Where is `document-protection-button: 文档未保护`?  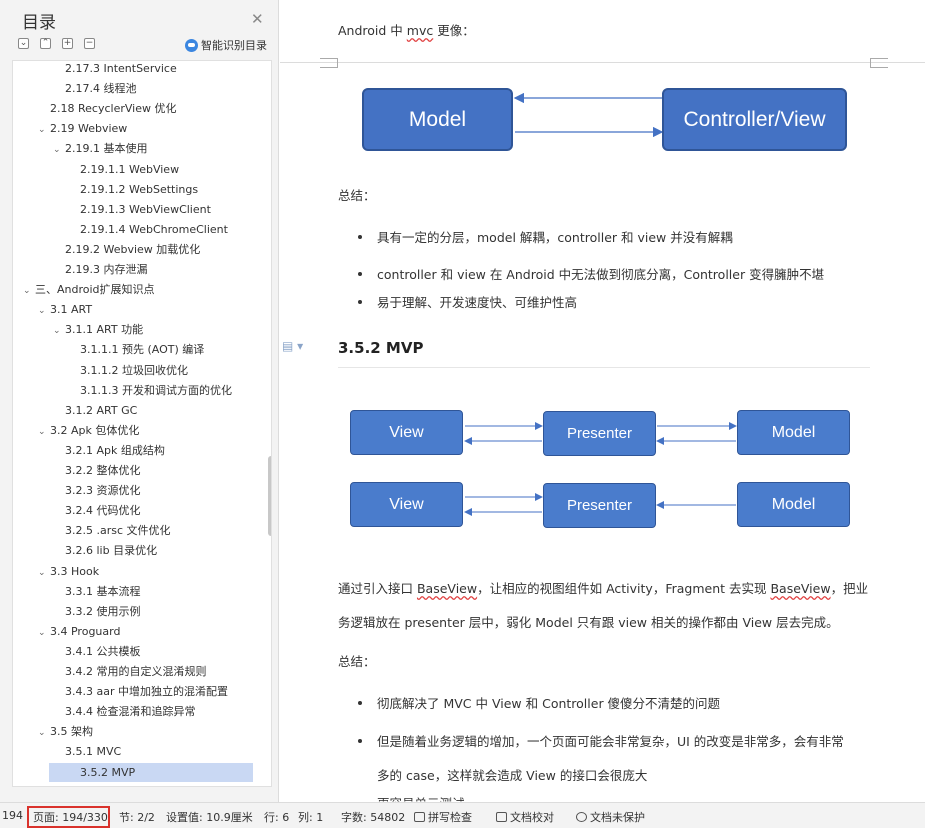
document-protection-button: 文档未保护 is located at coordinates (610, 817).